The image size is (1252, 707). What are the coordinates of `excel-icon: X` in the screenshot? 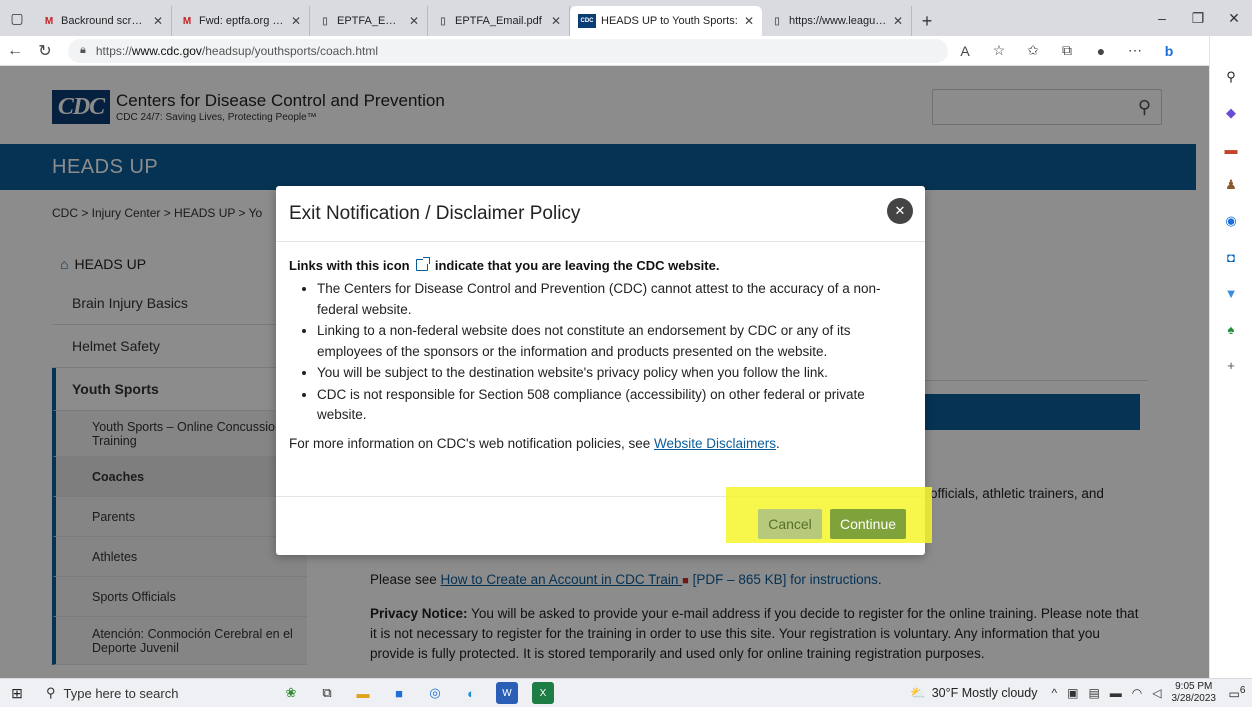 It's located at (543, 693).